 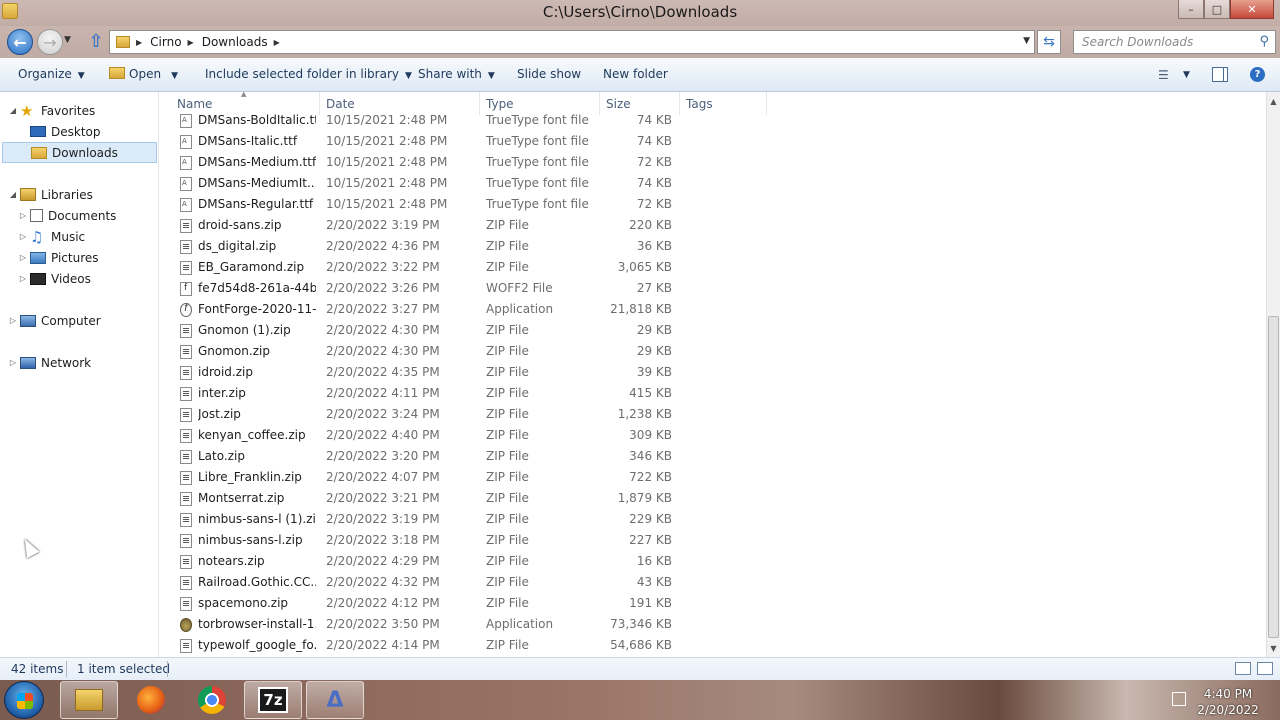 I want to click on column-size: Size, so click(x=618, y=104).